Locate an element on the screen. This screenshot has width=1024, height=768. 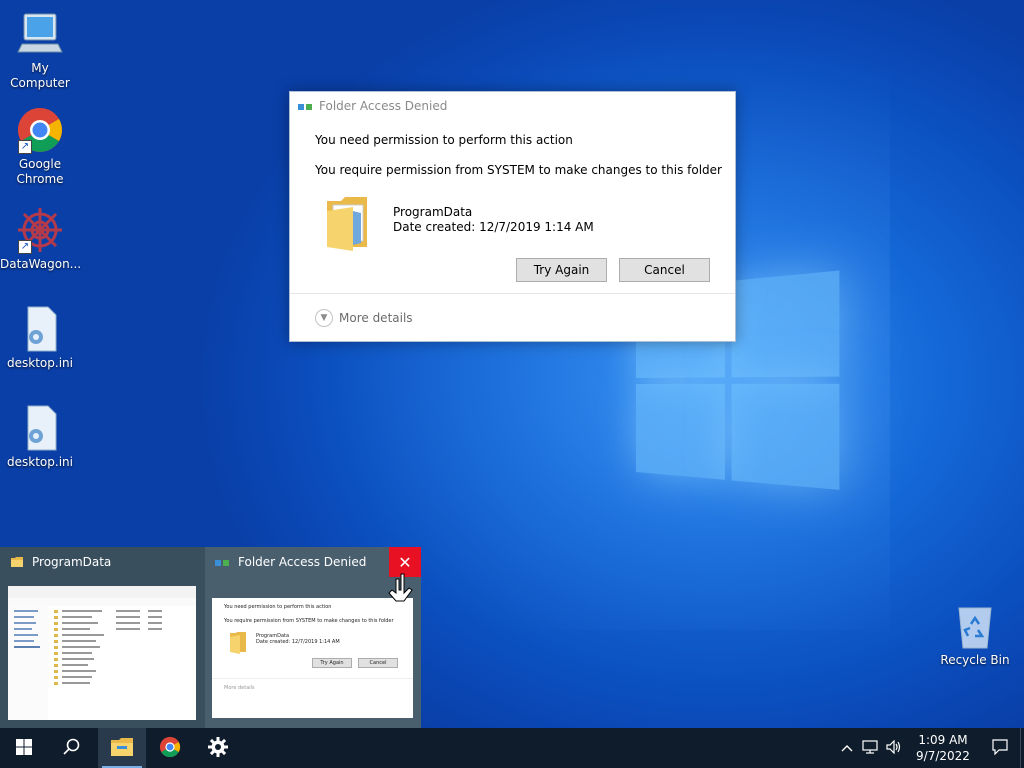
try-again-button: Try Again is located at coordinates (561, 270).